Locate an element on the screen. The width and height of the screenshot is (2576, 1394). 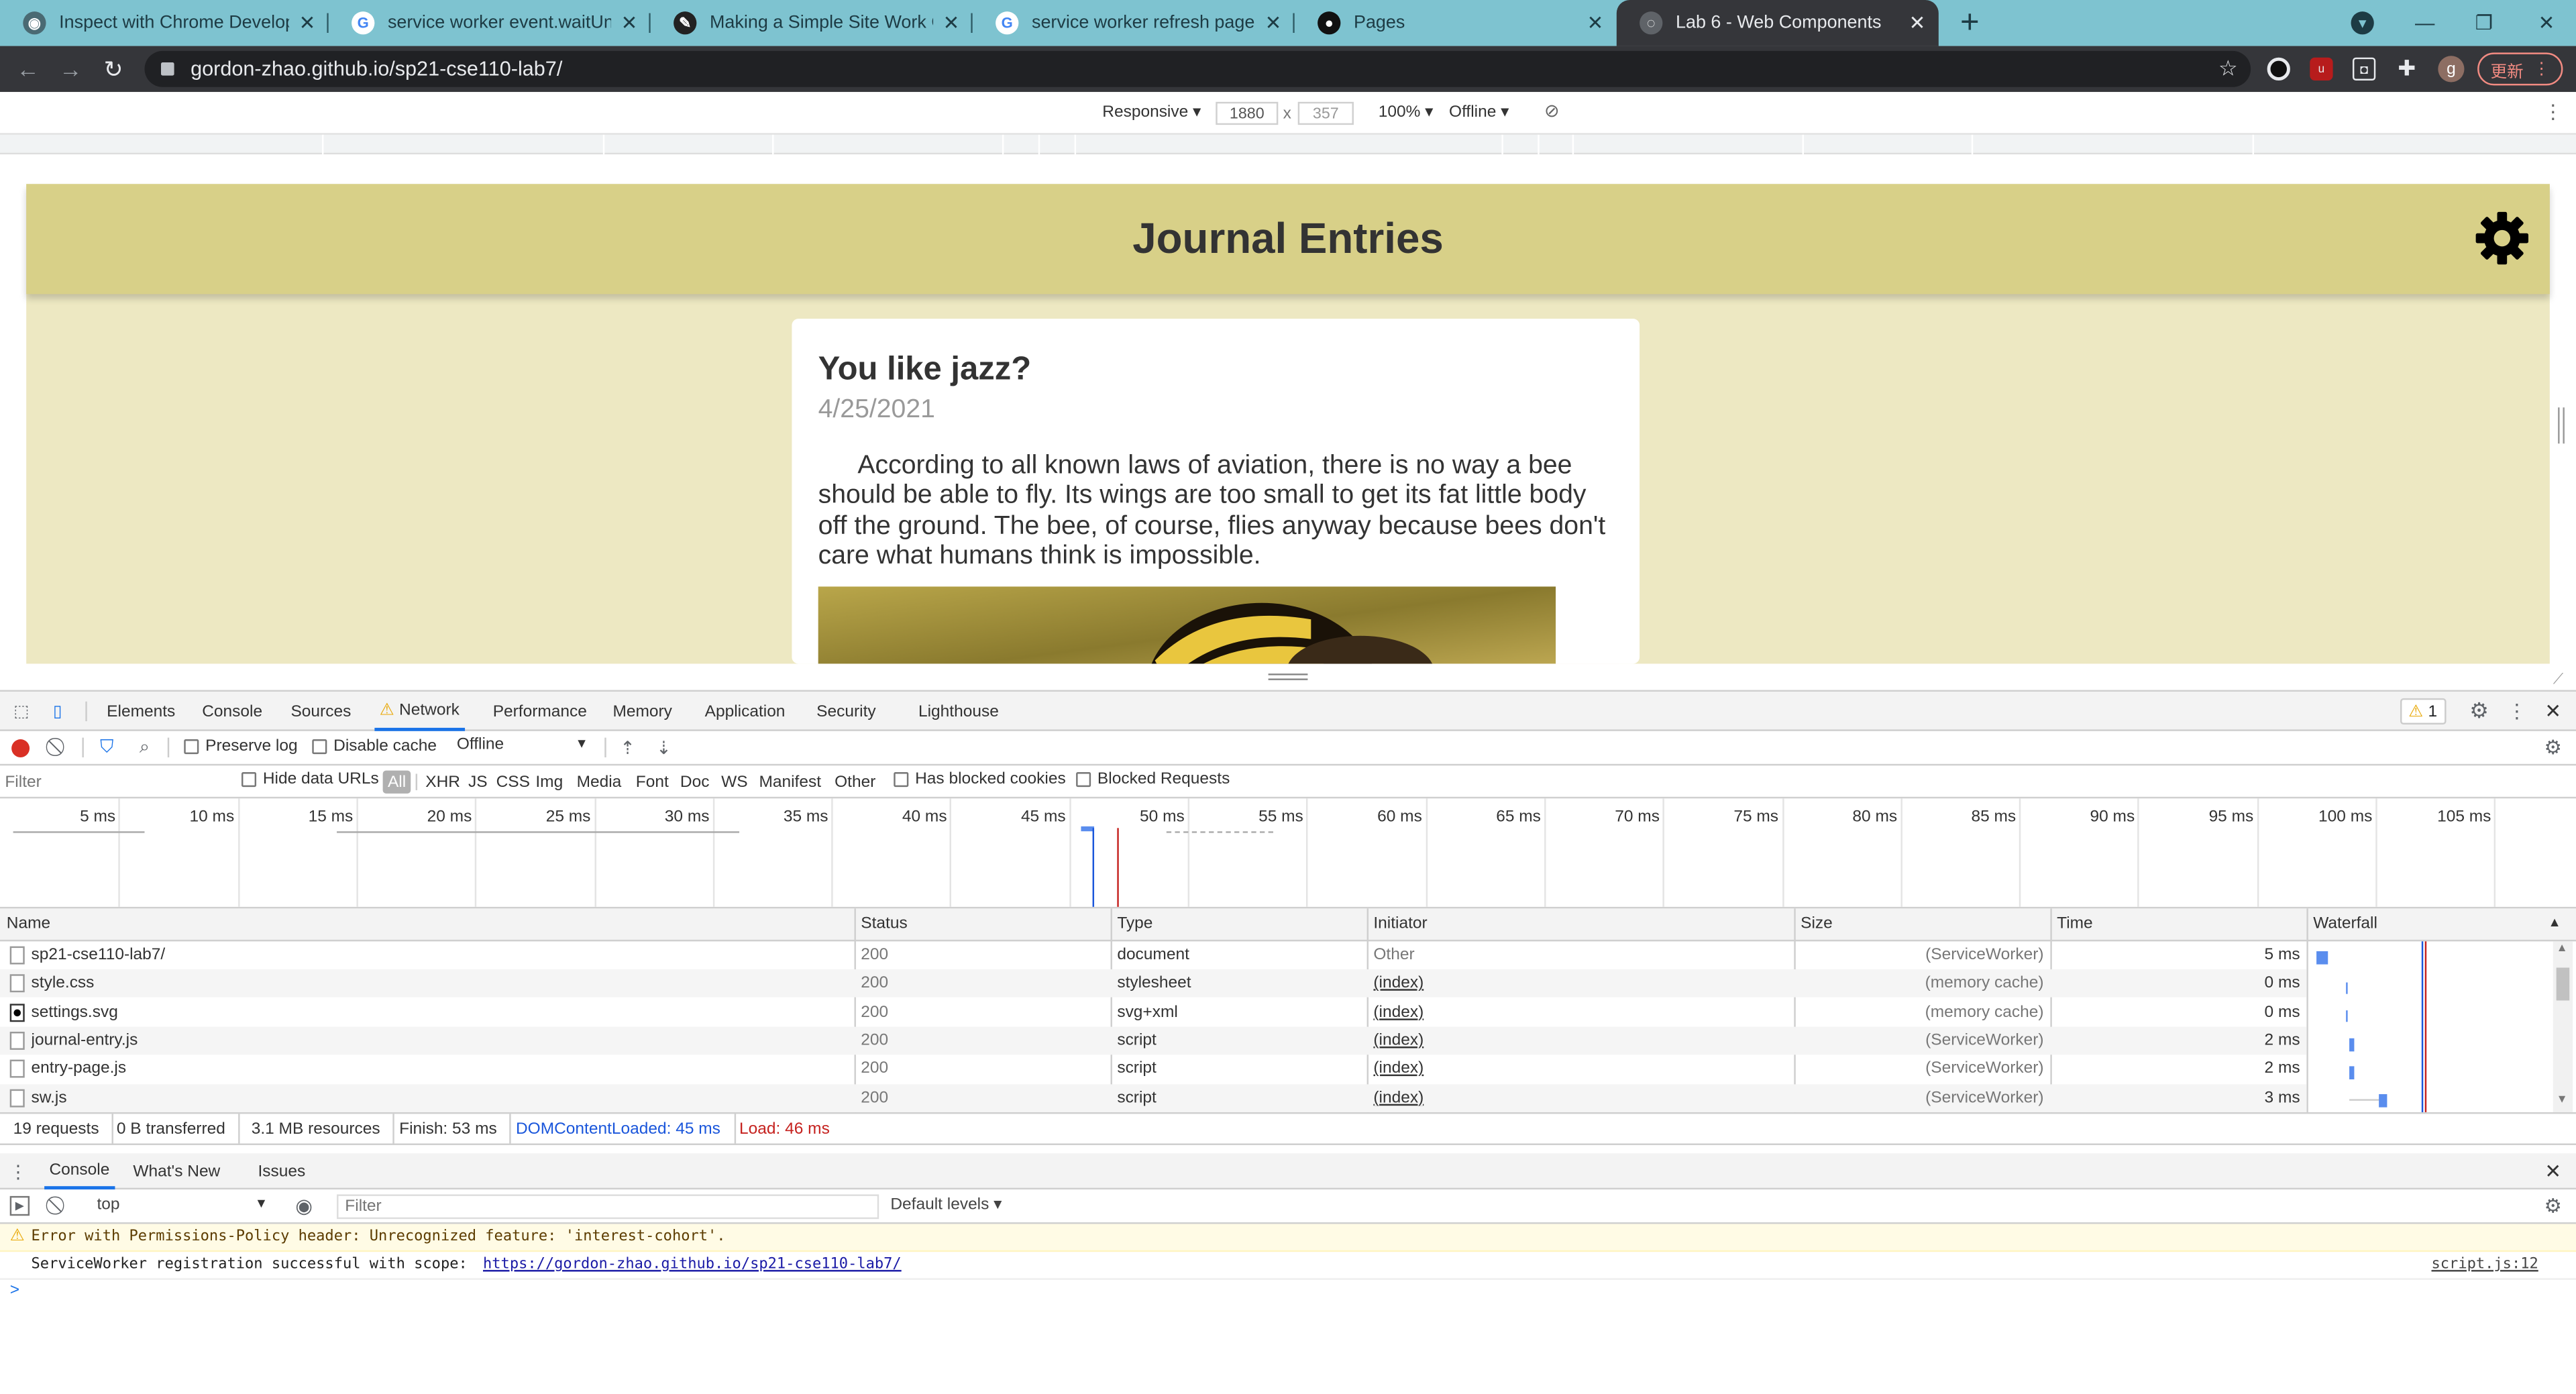
zoom-select: 100% ▾ is located at coordinates (1406, 112).